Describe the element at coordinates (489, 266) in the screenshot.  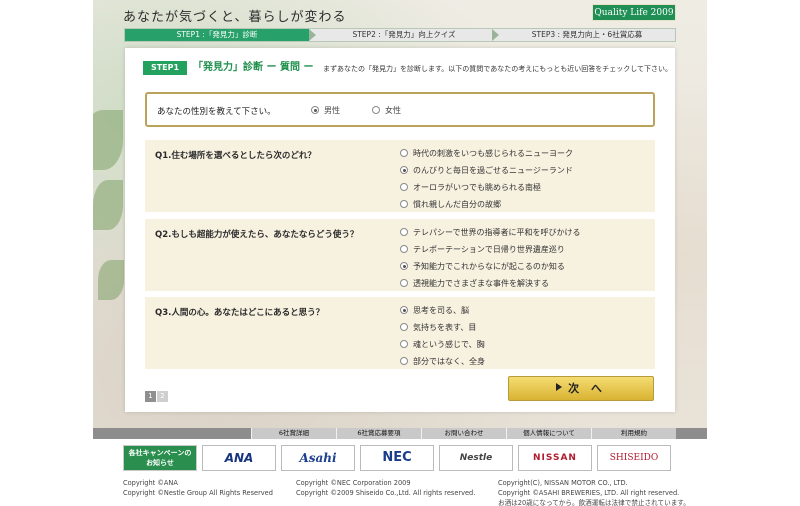
I see `option-label: 予知能力でこれからなにが起こるのか知る` at that location.